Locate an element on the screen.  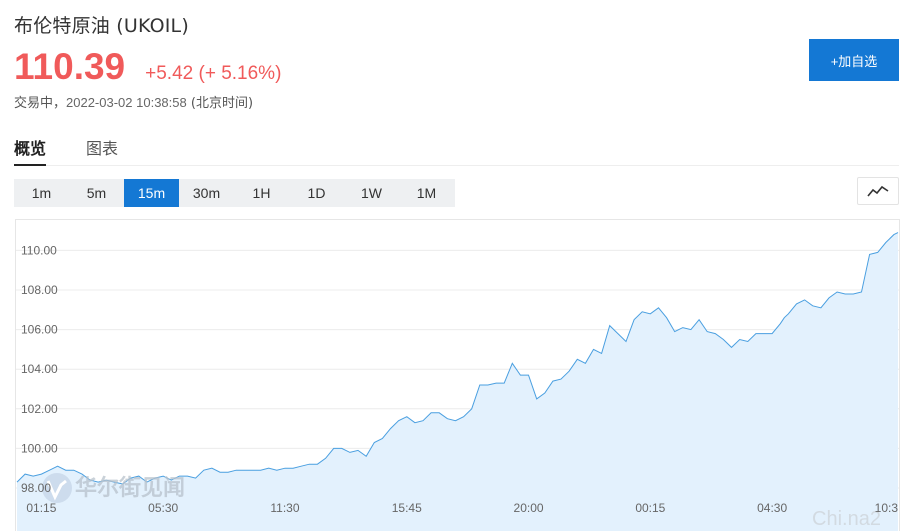
period-1w: 1W is located at coordinates (371, 193).